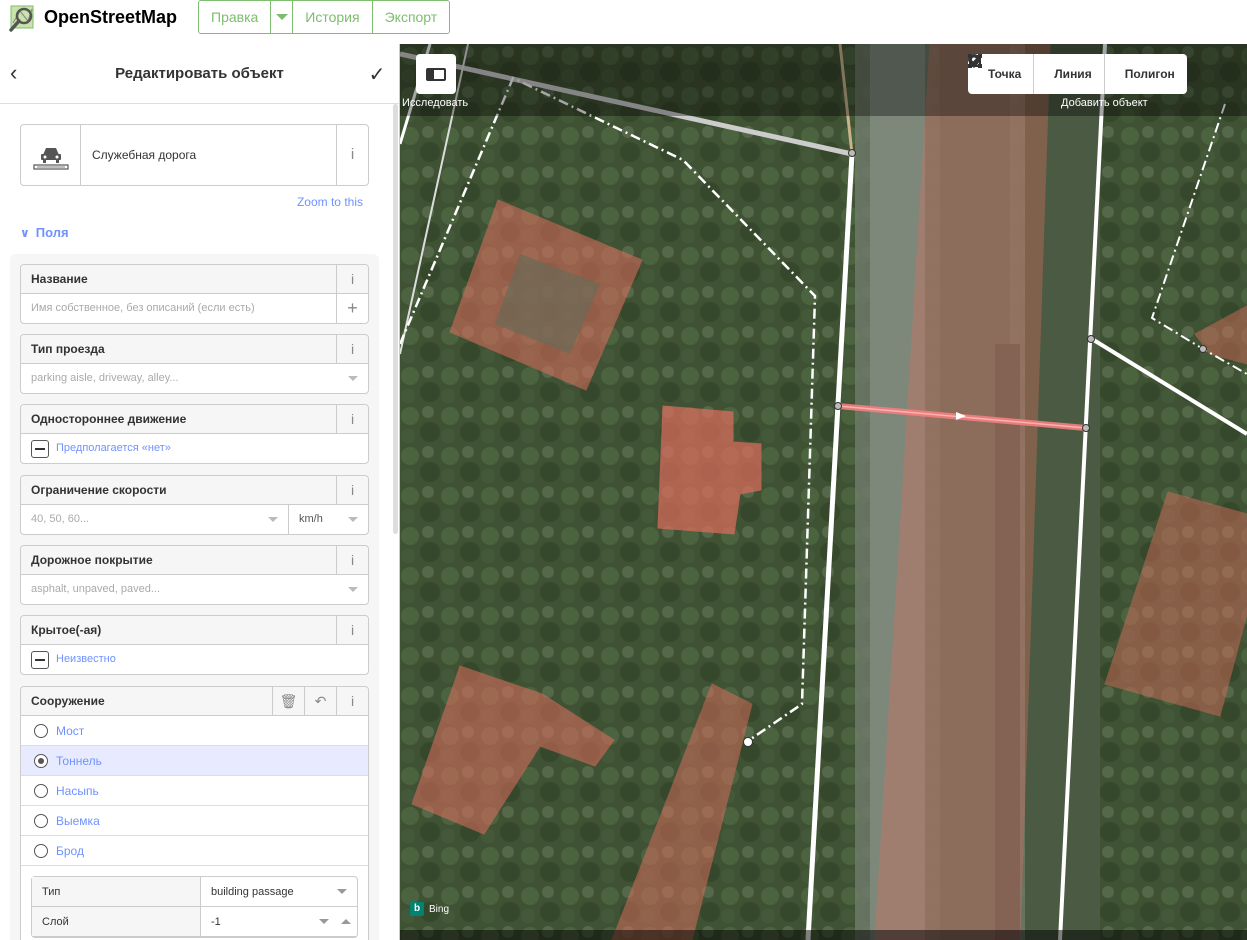 The height and width of the screenshot is (940, 1247). I want to click on option-label: Брод, so click(70, 851).